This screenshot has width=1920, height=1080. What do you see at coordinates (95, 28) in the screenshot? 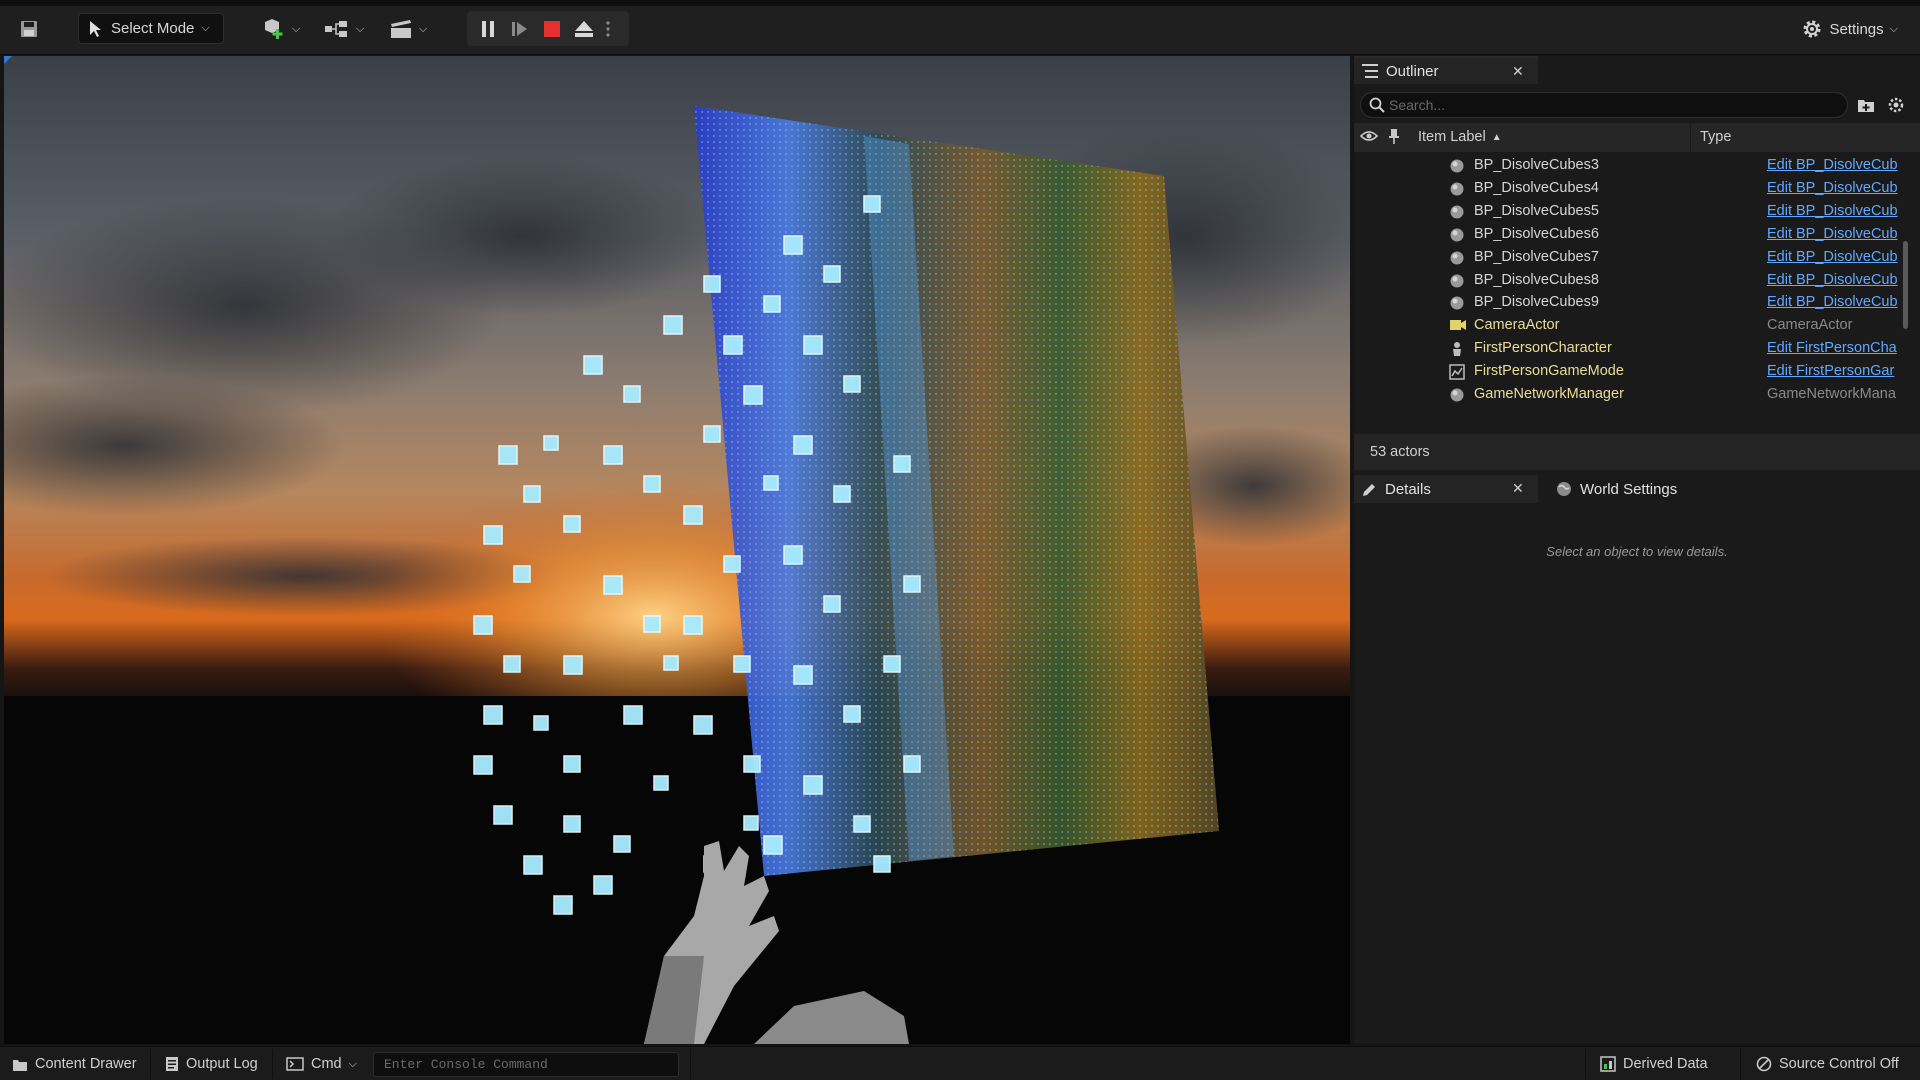
I see `cursor-icon` at bounding box center [95, 28].